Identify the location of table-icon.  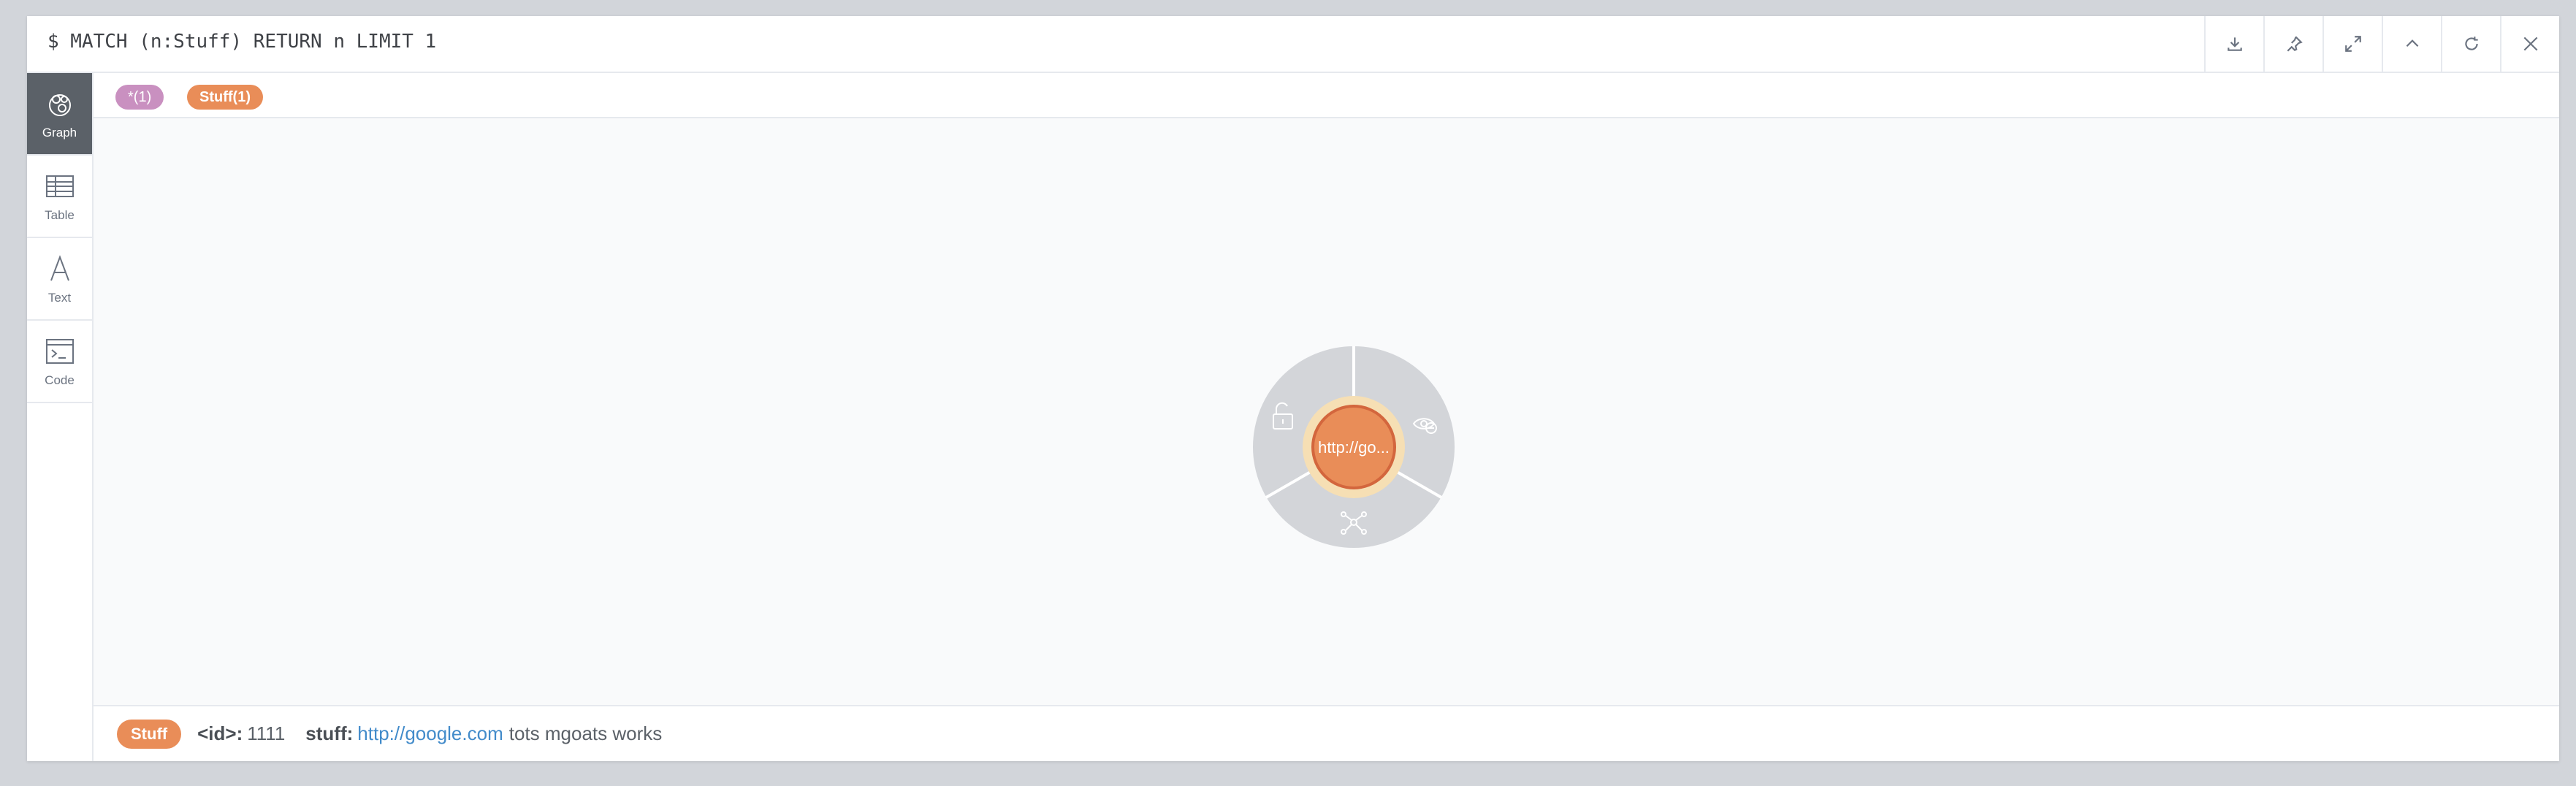
(60, 186).